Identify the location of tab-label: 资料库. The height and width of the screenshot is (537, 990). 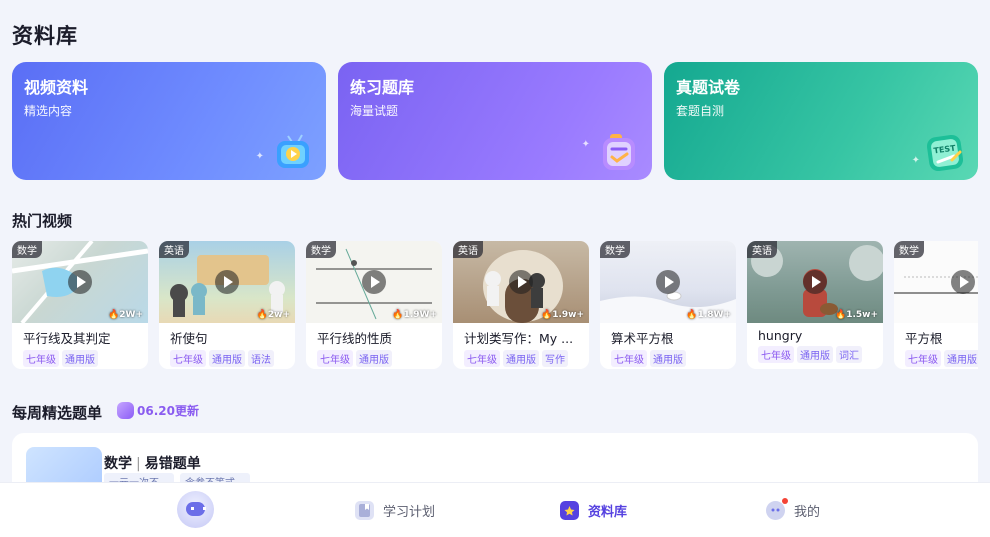
(608, 512).